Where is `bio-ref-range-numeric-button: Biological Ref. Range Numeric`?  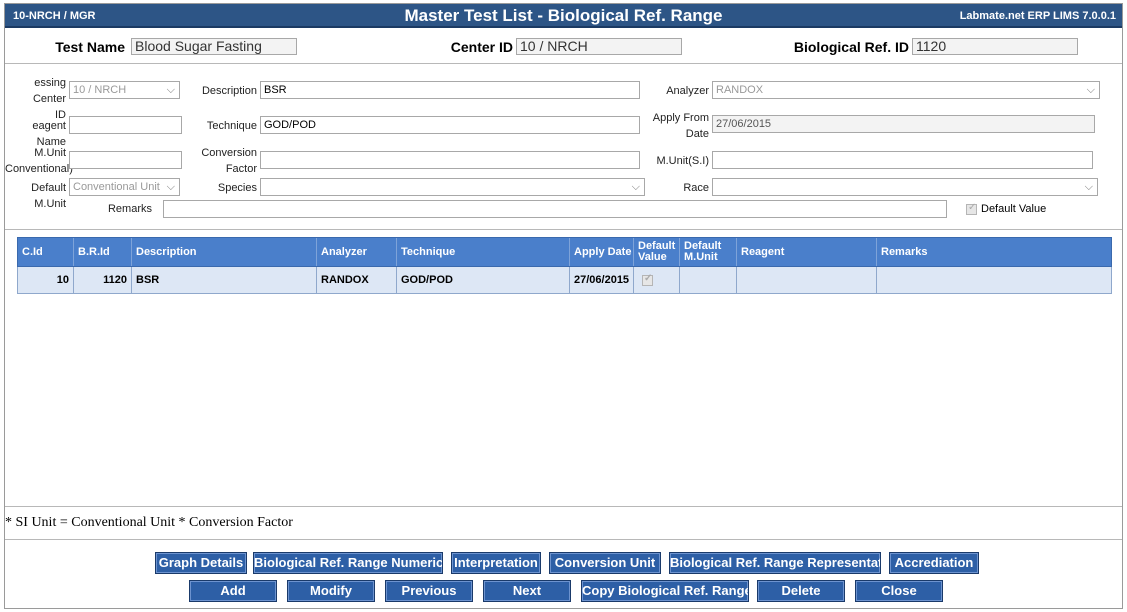 bio-ref-range-numeric-button: Biological Ref. Range Numeric is located at coordinates (348, 563).